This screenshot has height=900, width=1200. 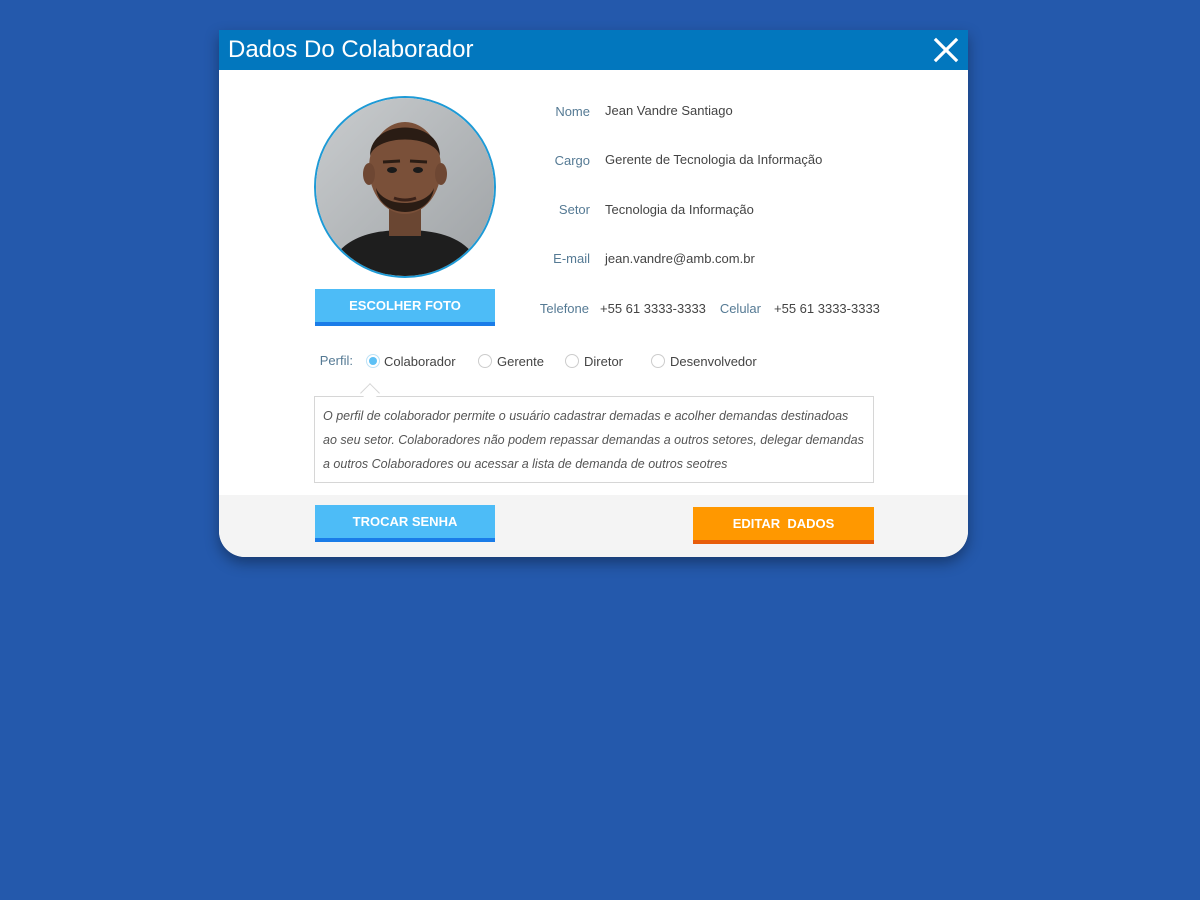 What do you see at coordinates (679, 209) in the screenshot?
I see `sector-value: Tecnologia da Informação` at bounding box center [679, 209].